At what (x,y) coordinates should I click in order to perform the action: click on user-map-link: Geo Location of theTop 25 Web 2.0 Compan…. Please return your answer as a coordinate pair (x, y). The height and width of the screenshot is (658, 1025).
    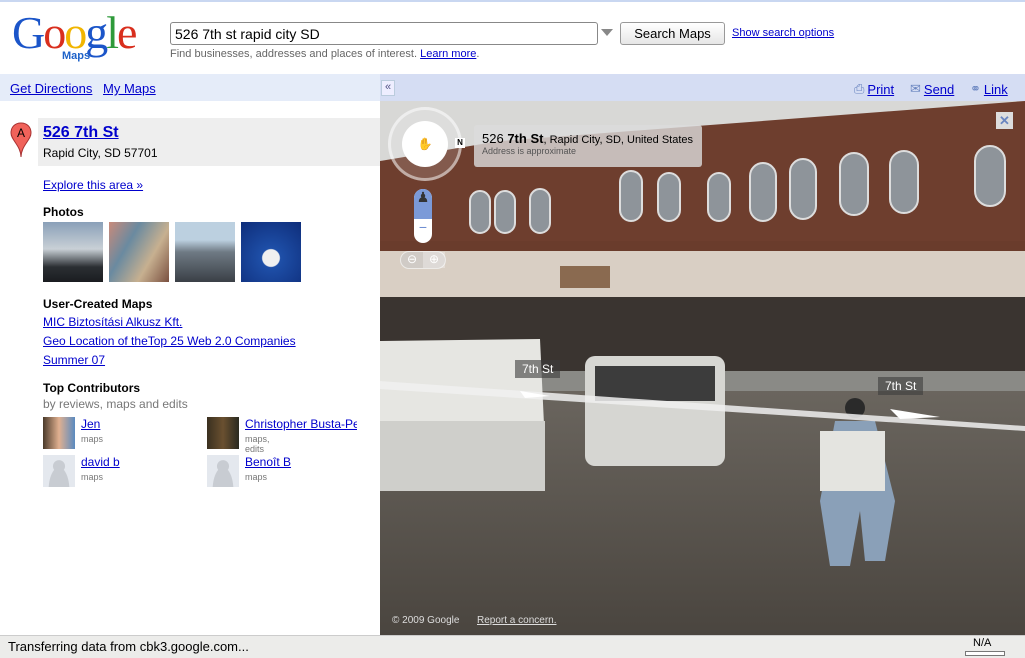
    Looking at the image, I should click on (169, 341).